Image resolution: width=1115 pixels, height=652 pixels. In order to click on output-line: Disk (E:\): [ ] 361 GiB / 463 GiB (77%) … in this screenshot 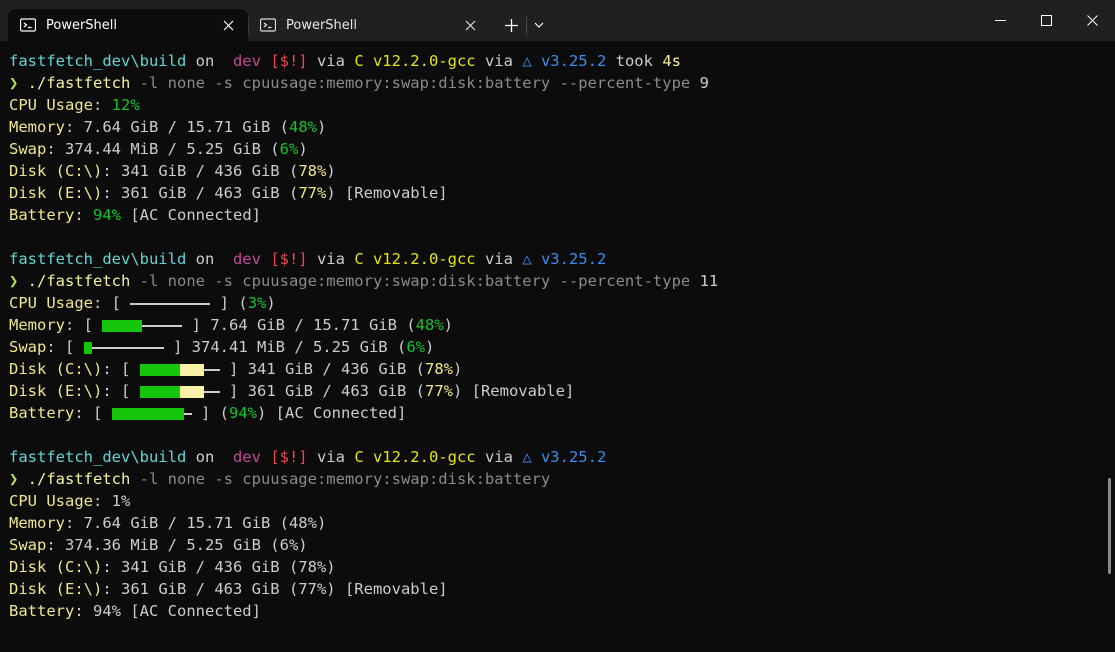, I will do `click(554, 391)`.